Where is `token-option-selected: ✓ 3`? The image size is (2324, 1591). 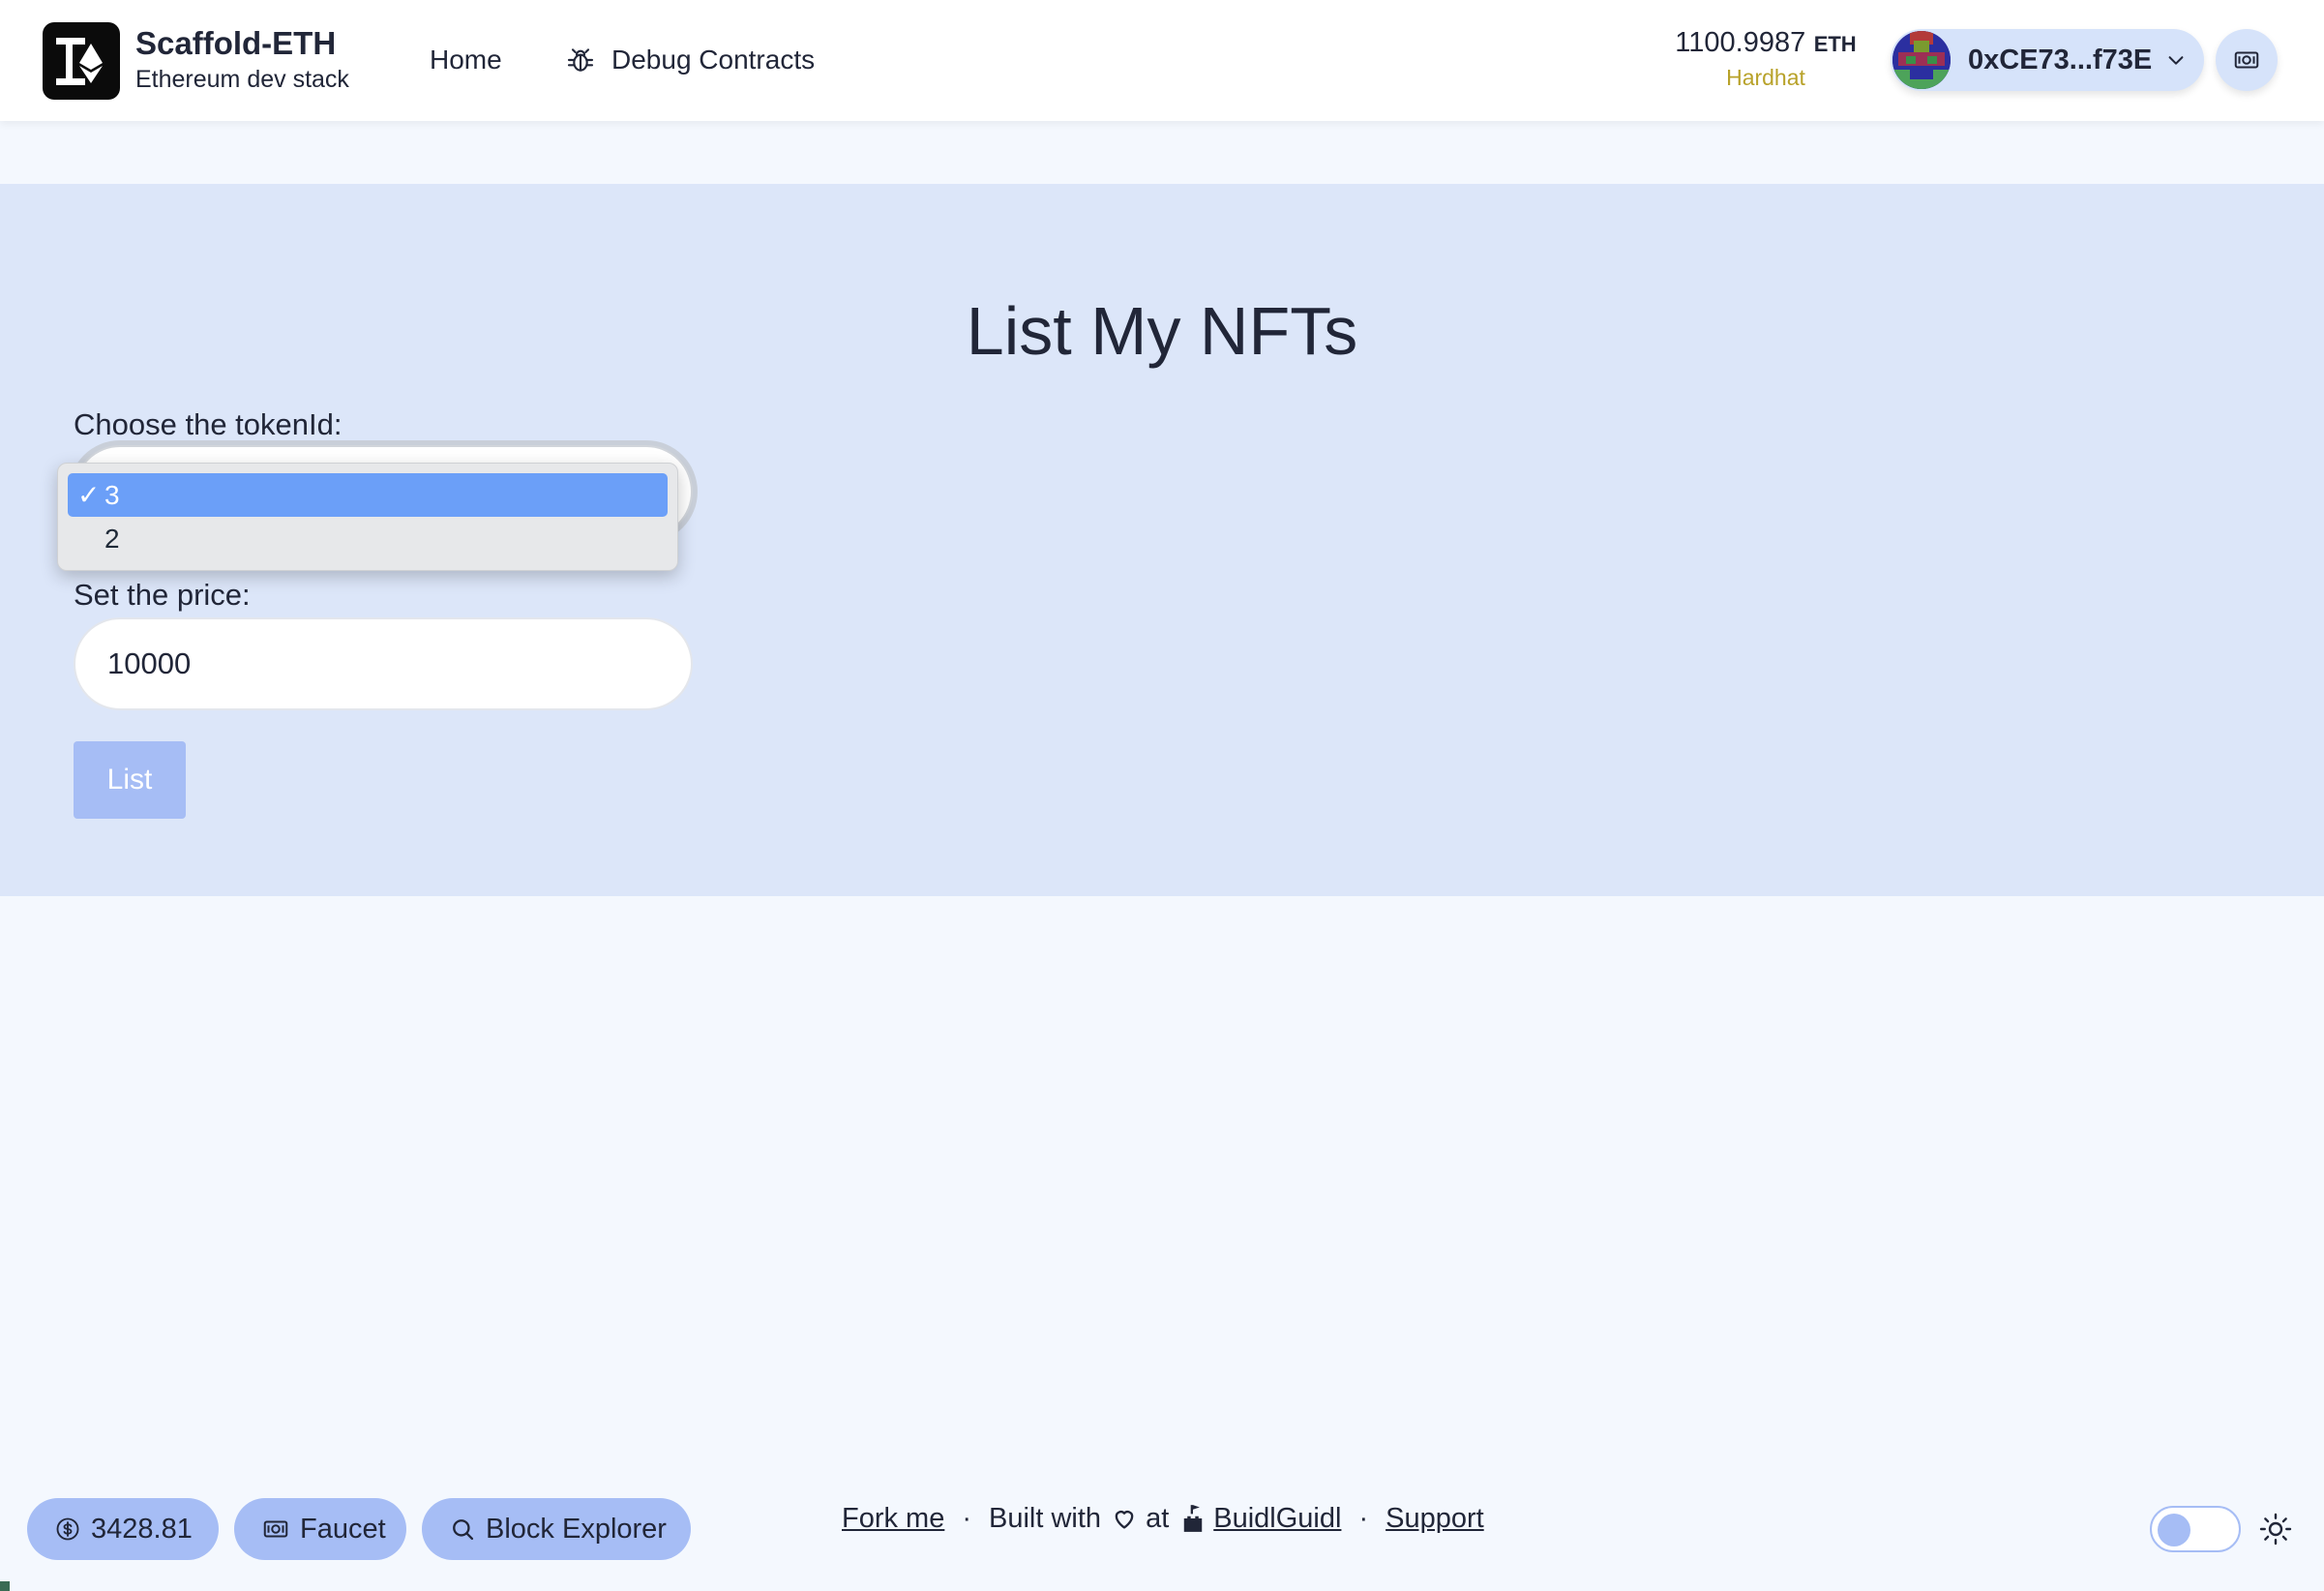
token-option-selected: ✓ 3 is located at coordinates (368, 495).